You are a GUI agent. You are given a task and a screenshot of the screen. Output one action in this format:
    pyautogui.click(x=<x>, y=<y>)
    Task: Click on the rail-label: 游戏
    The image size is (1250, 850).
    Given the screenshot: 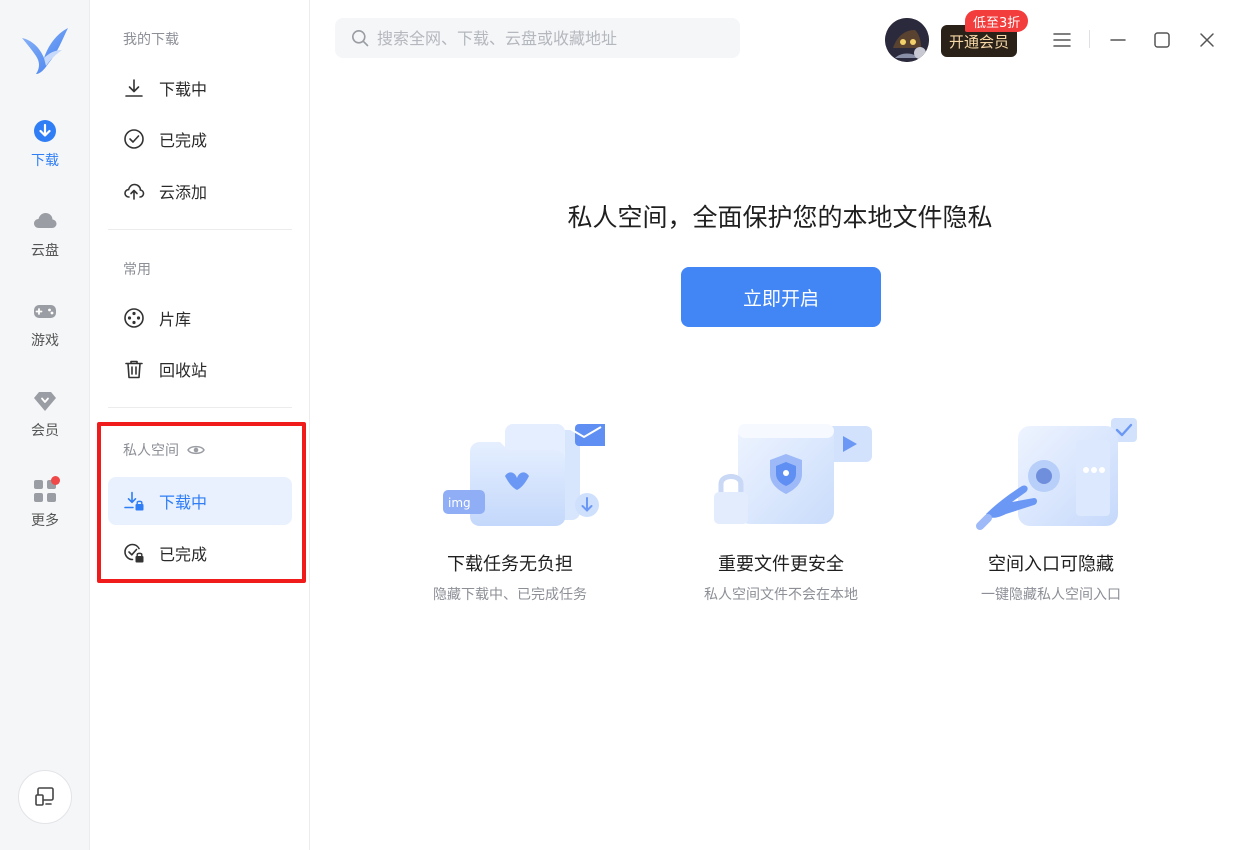 What is the action you would take?
    pyautogui.click(x=45, y=341)
    